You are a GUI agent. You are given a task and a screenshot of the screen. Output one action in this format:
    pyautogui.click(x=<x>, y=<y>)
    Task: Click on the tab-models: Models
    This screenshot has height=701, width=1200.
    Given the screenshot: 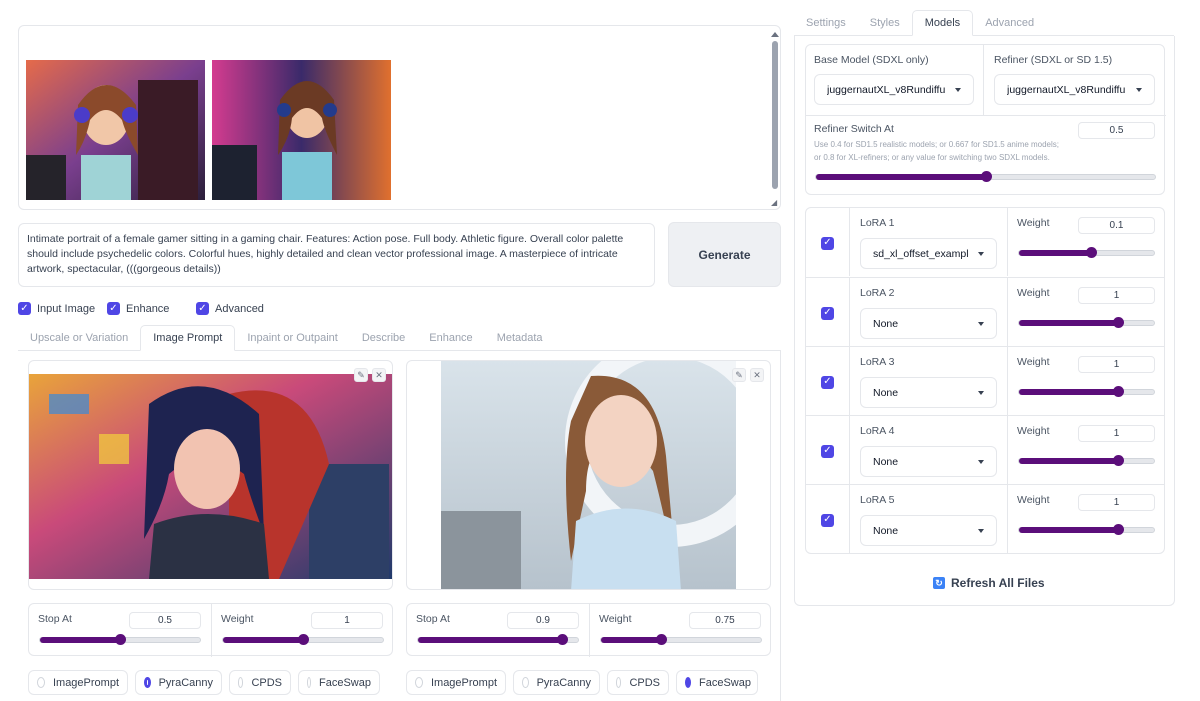 What is the action you would take?
    pyautogui.click(x=942, y=23)
    